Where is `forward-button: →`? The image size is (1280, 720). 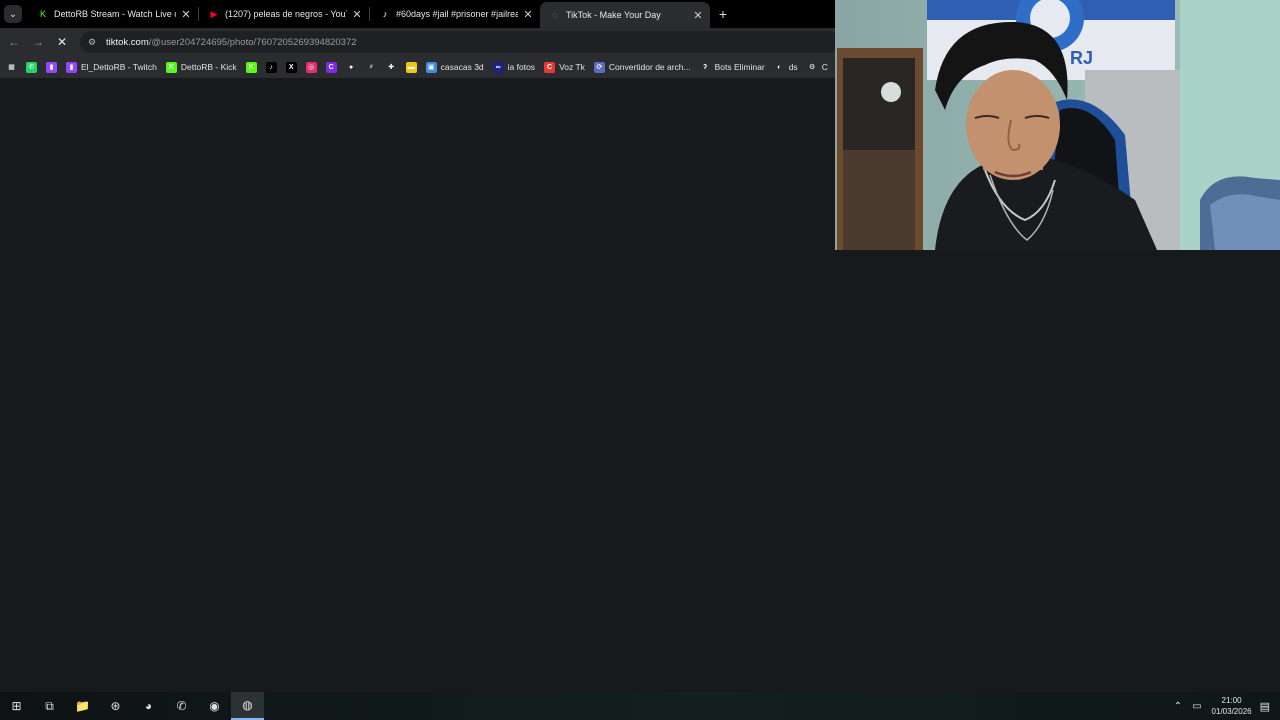
forward-button: → is located at coordinates (38, 42).